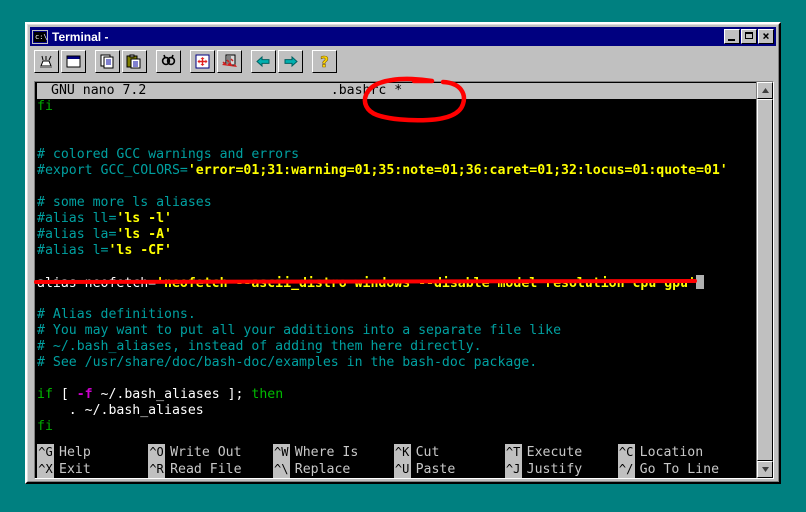 This screenshot has height=512, width=806. I want to click on scrollbar-thumb, so click(765, 280).